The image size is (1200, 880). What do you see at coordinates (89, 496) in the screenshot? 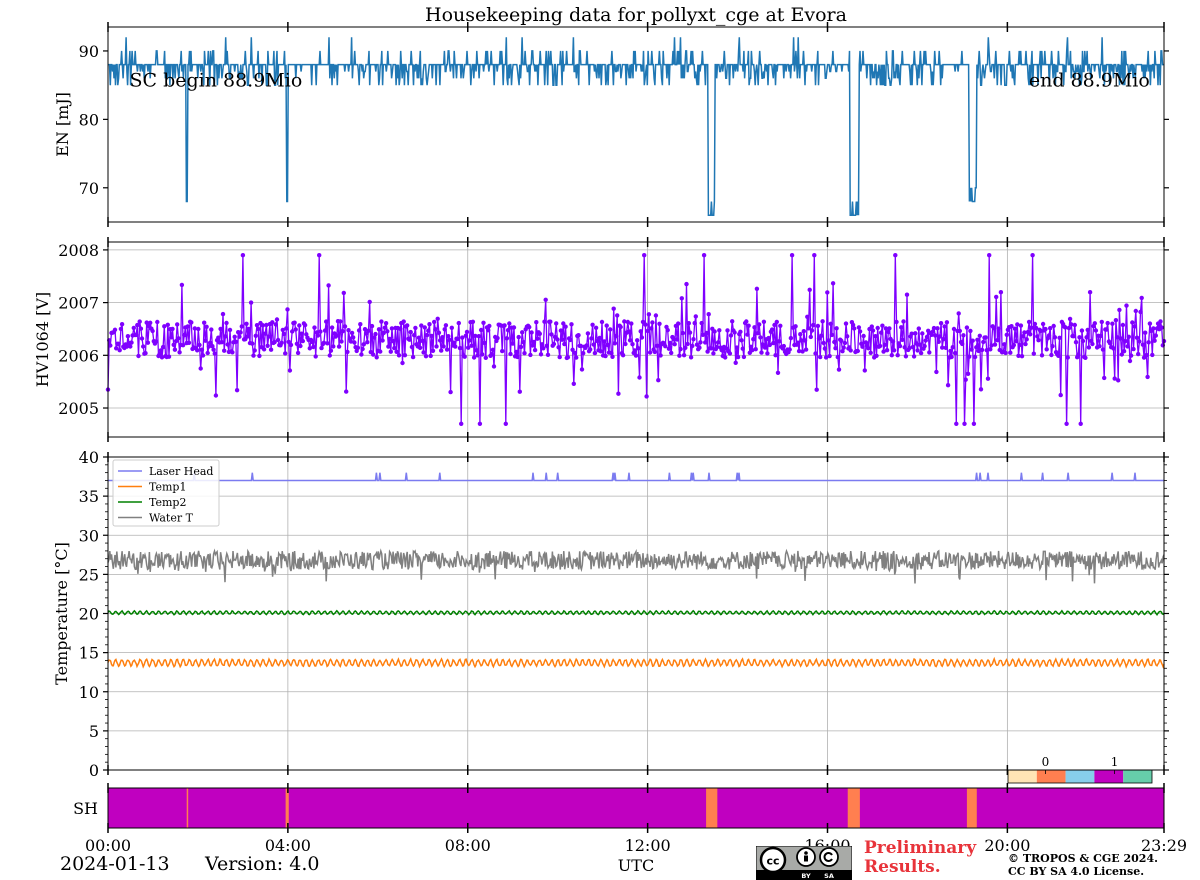
I see `temperature-ytick-label: 35` at bounding box center [89, 496].